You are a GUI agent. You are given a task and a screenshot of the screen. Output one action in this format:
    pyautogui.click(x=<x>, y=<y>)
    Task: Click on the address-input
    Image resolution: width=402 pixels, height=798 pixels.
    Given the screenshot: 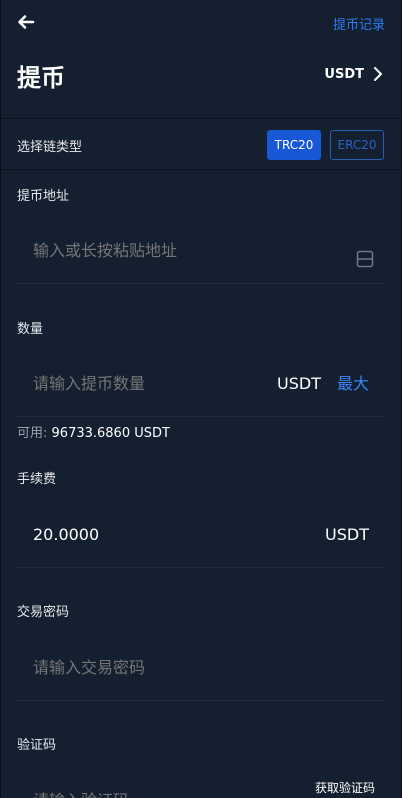 What is the action you would take?
    pyautogui.click(x=183, y=251)
    